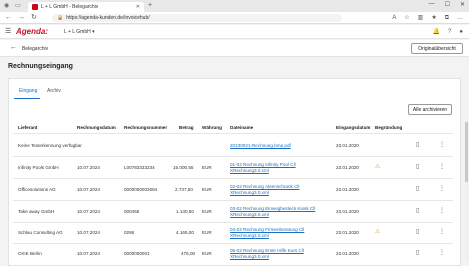 The width and height of the screenshot is (469, 266). I want to click on company-selector: L + L GmbH ▾, so click(79, 32).